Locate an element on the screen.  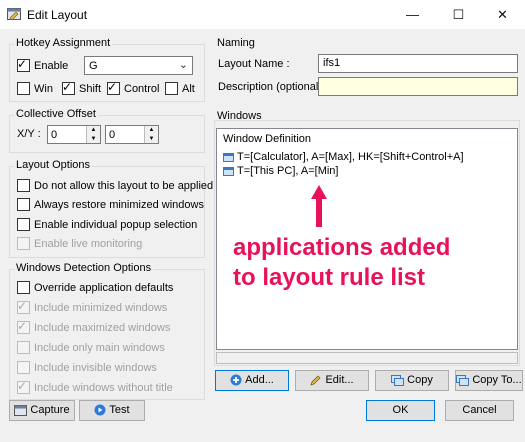
capture-button-label: Capture is located at coordinates (50, 410).